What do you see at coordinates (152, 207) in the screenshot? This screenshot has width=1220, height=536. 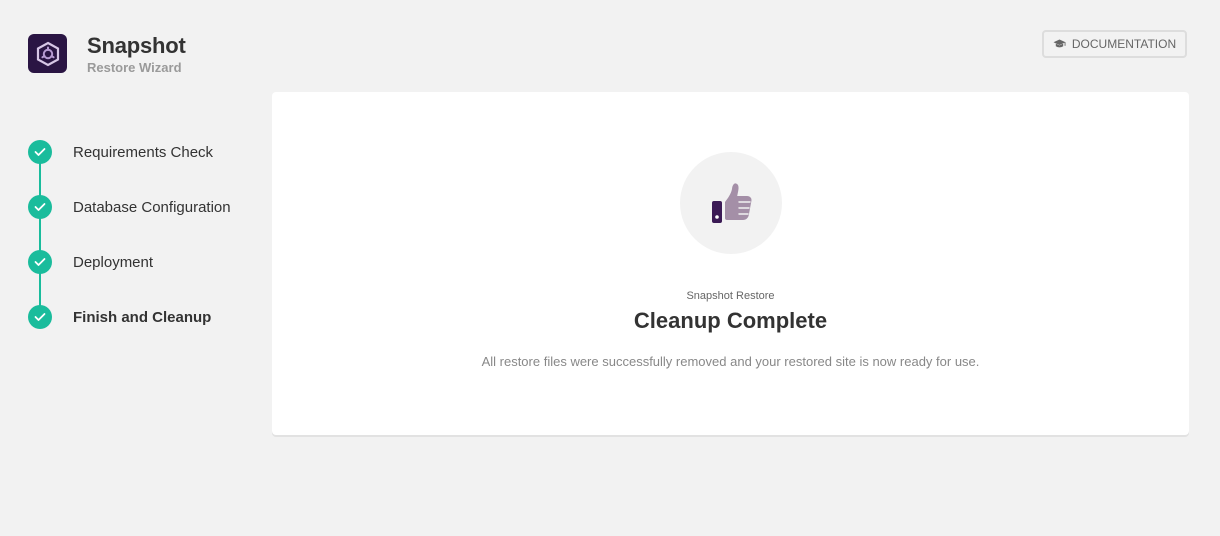 I see `step-label: Database Configuration` at bounding box center [152, 207].